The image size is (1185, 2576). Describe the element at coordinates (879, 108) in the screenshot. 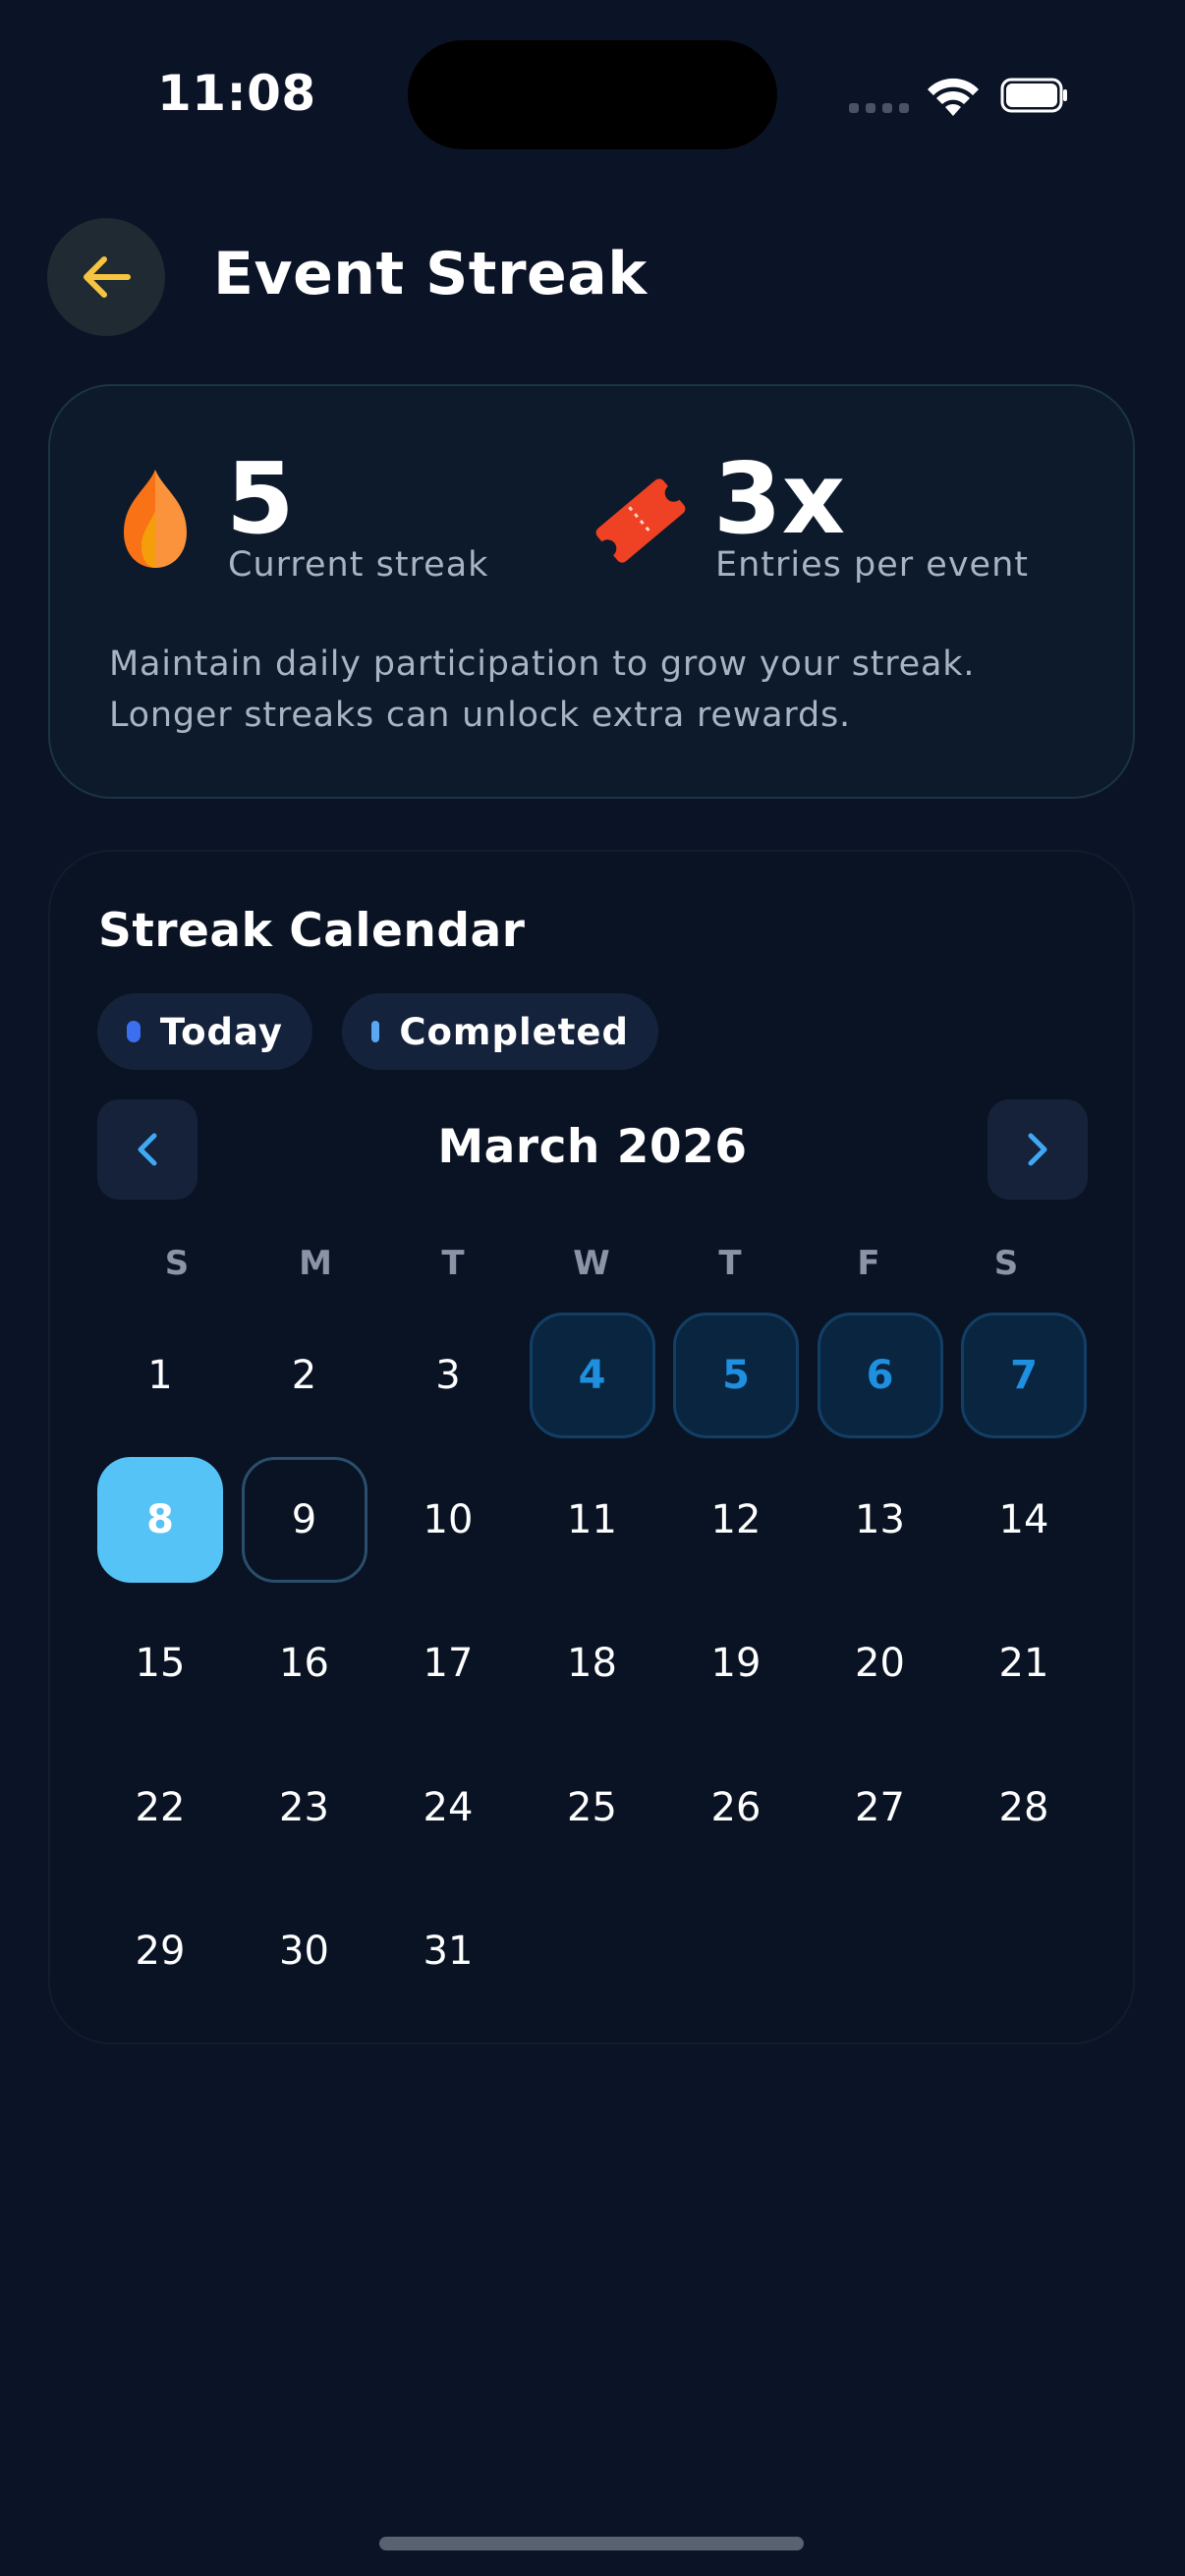

I see `cellular-signal-icon` at that location.